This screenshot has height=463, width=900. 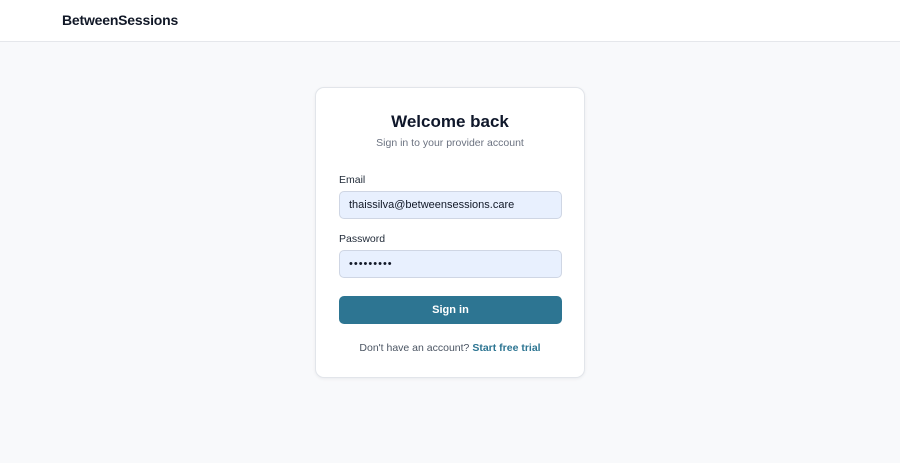 I want to click on page-subtitle: Sign in to your provider account, so click(x=450, y=143).